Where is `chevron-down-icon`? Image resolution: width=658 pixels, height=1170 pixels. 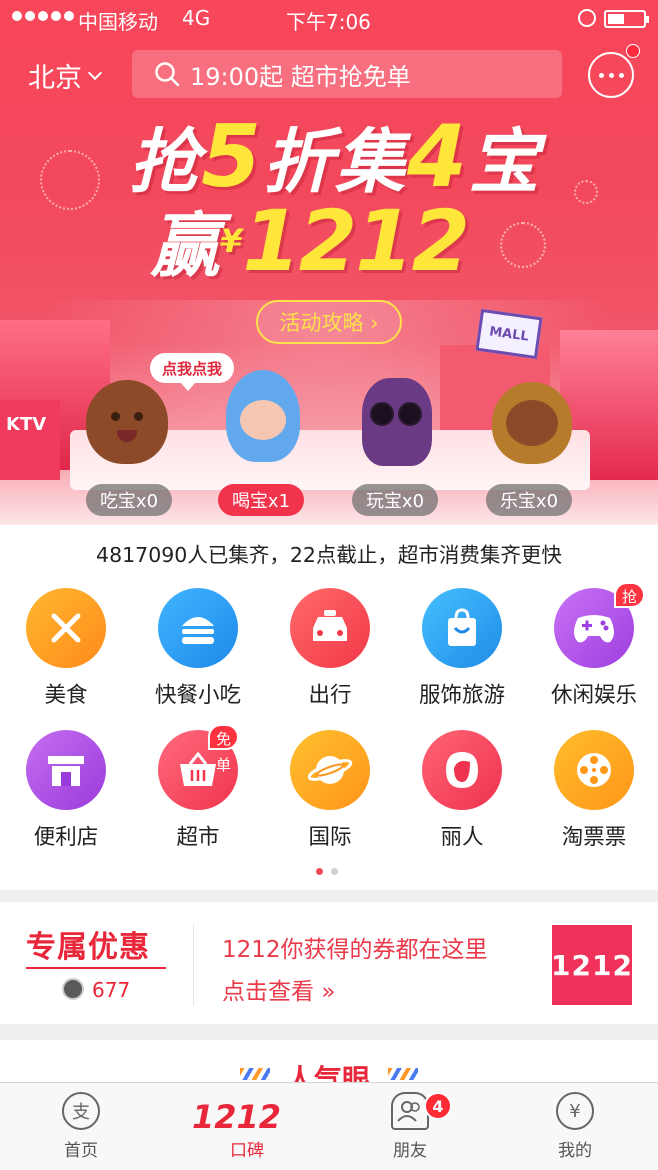
chevron-down-icon is located at coordinates (95, 72).